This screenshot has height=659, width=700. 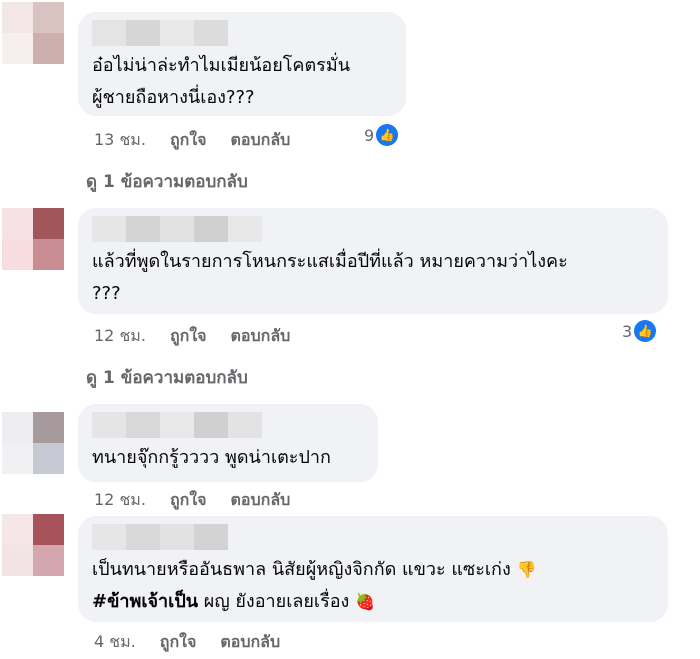 I want to click on timestamp: 13 ชม., so click(x=120, y=140).